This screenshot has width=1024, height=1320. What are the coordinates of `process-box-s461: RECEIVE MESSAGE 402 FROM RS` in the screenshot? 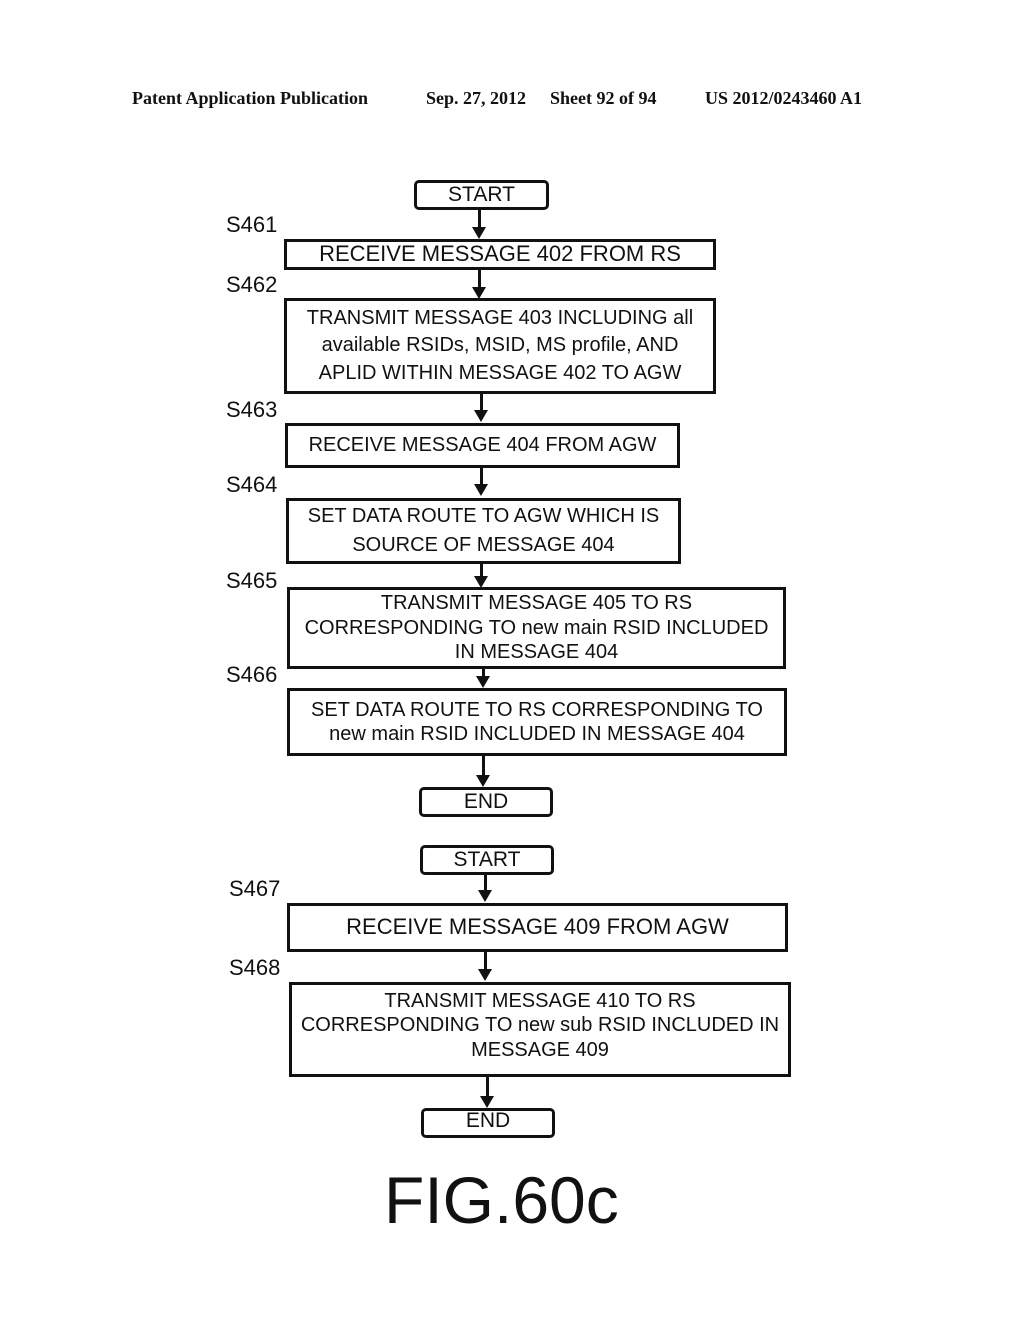 It's located at (500, 254).